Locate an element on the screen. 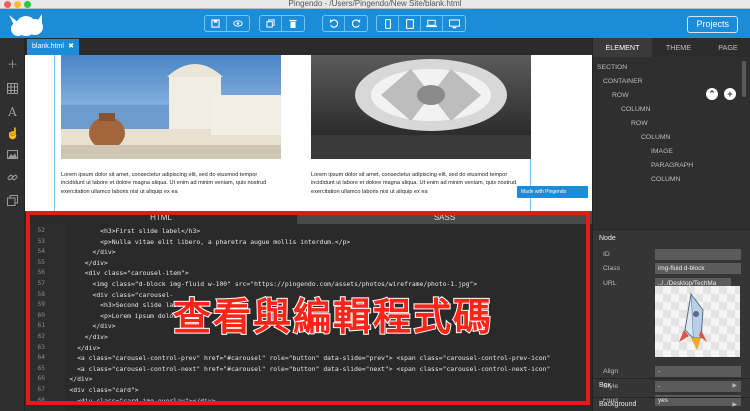  history-button-group is located at coordinates (345, 23).